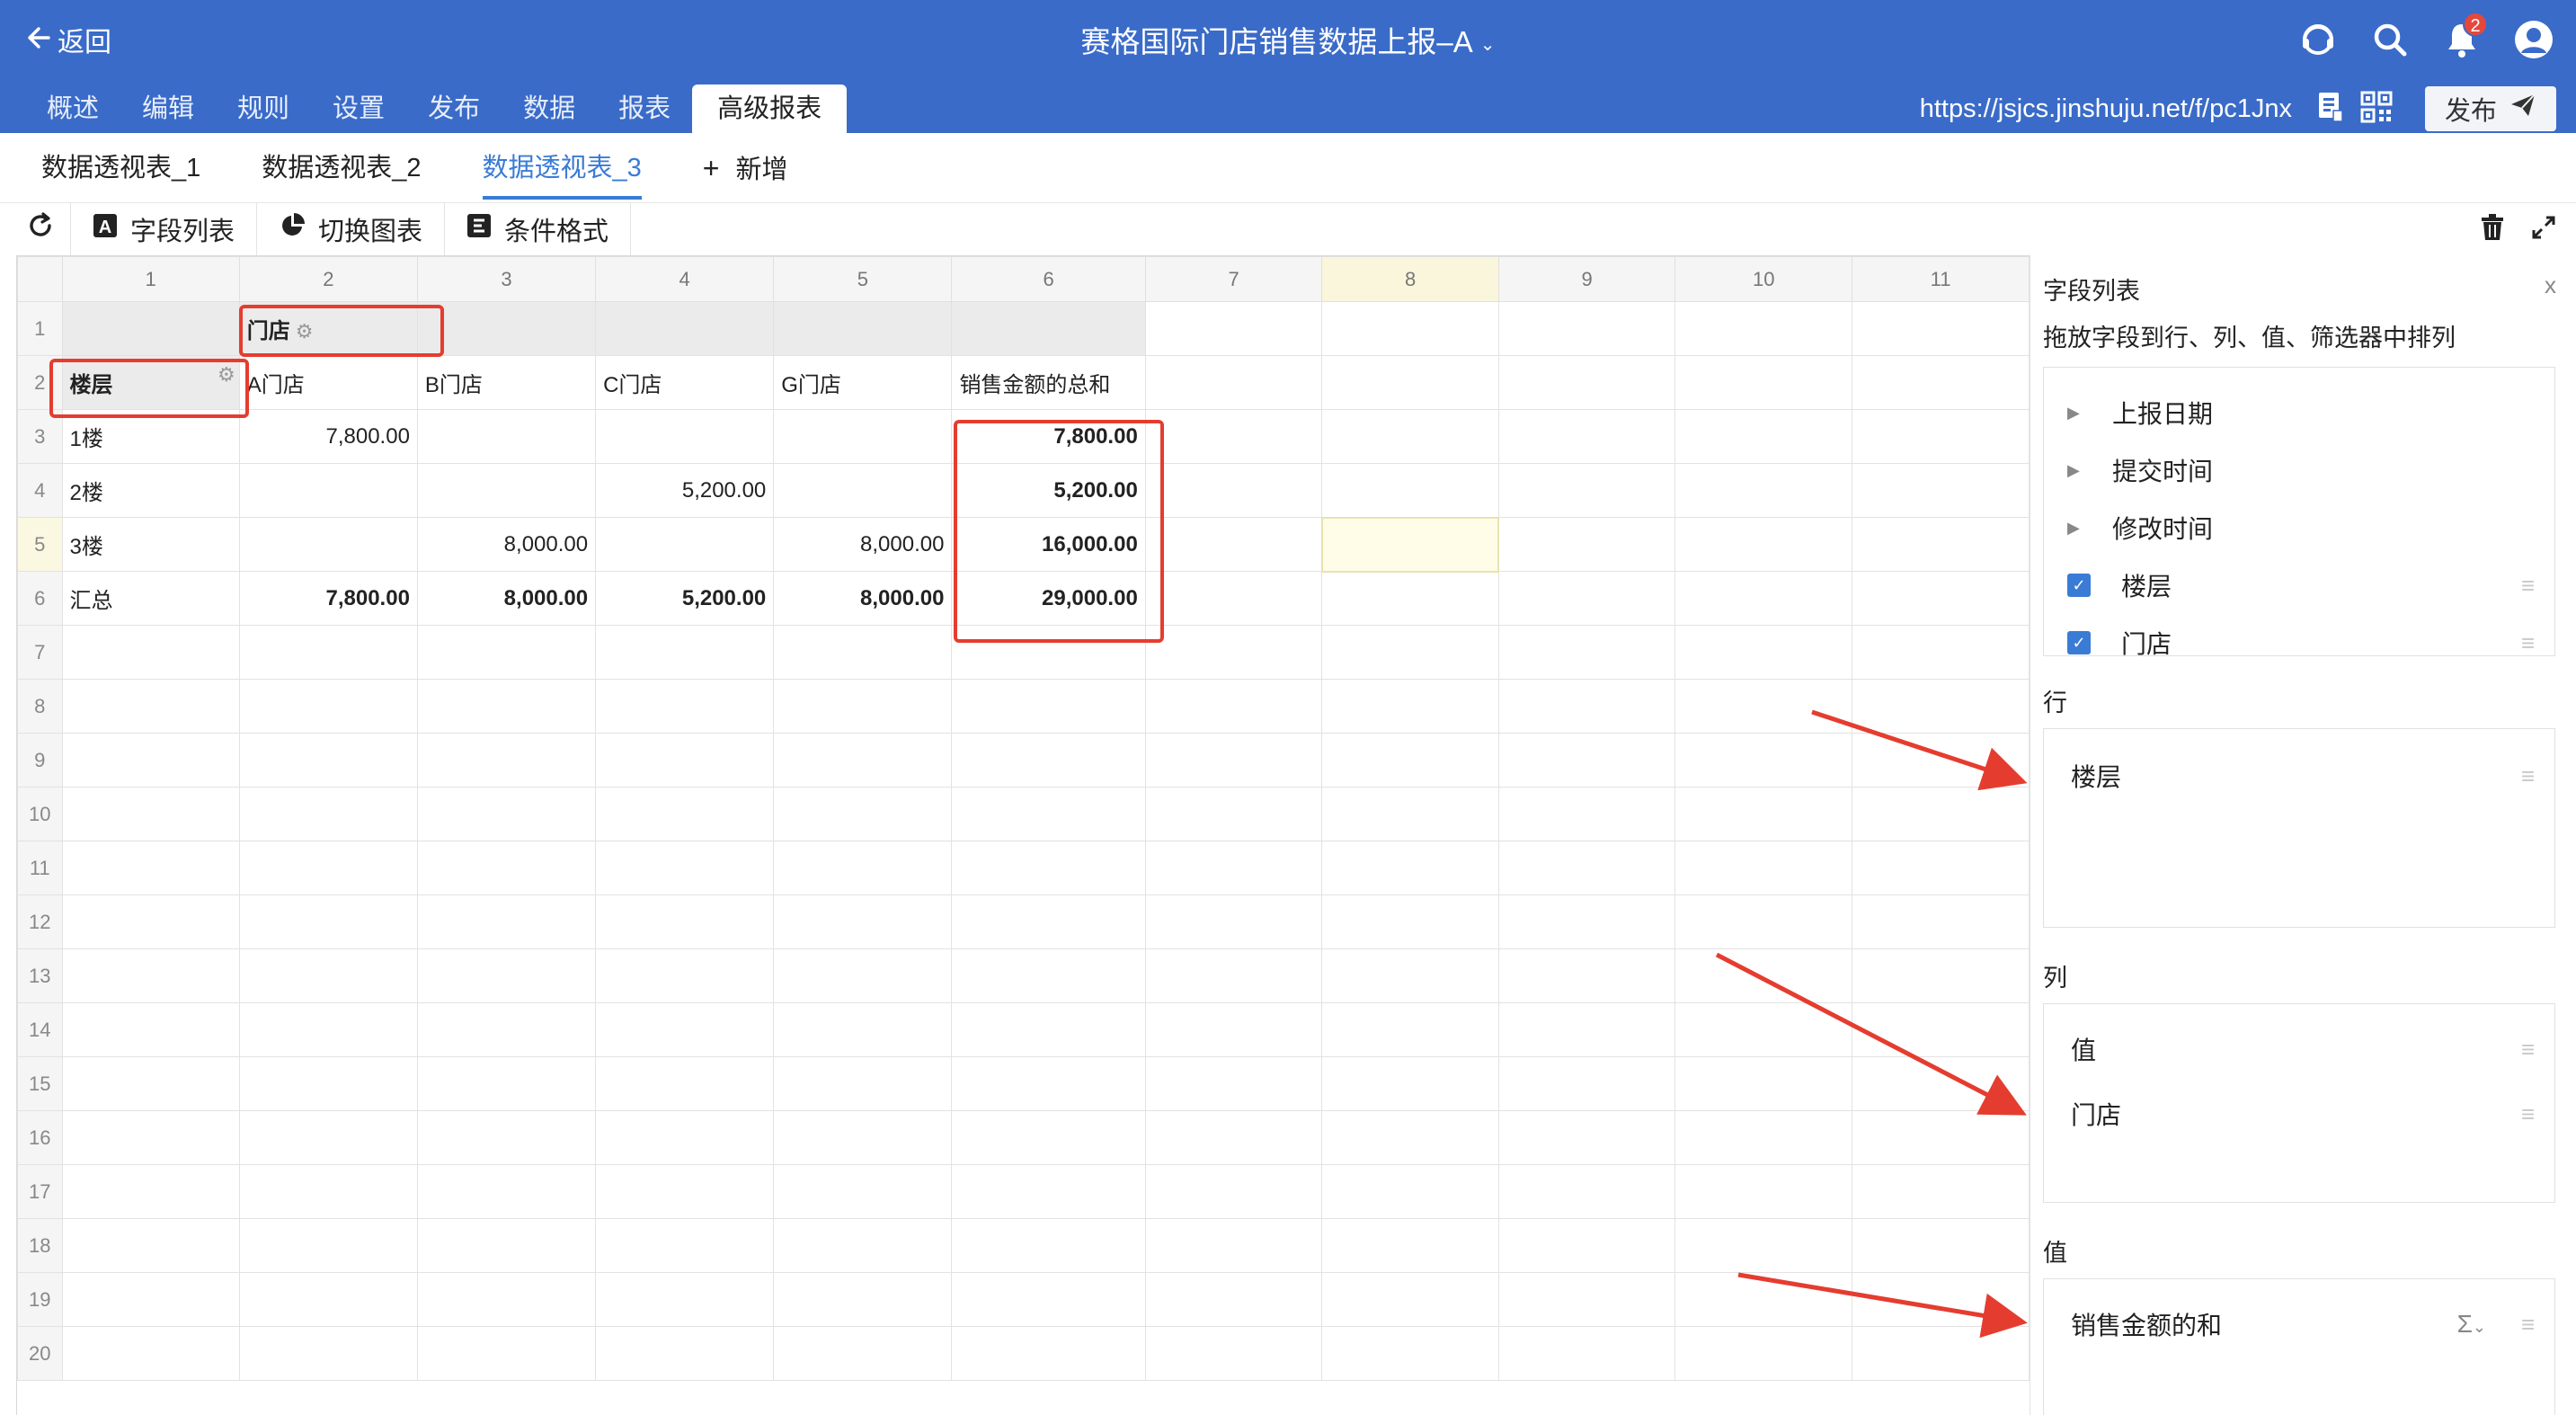 The height and width of the screenshot is (1415, 2576). I want to click on form-url: https://jsjcs.jinshuju.net/f/pc1Jnx, so click(2106, 109).